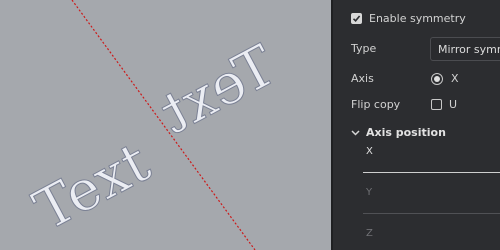 The image size is (500, 250). I want to click on axis-position-title: Axis position, so click(406, 132).